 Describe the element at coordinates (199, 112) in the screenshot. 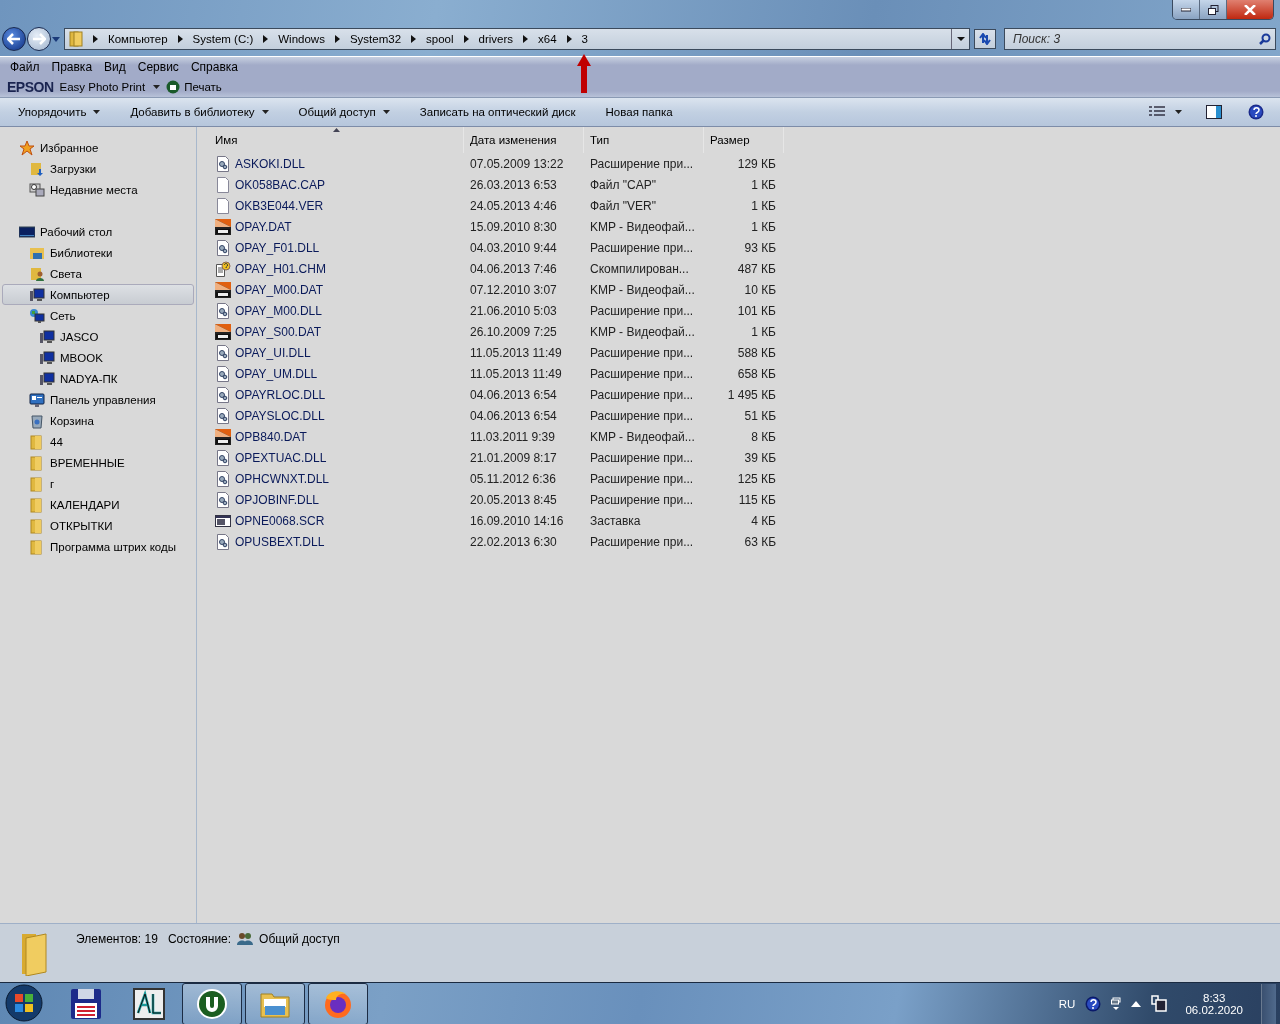

I see `toolbar-button: Добавить в библиотеку` at that location.